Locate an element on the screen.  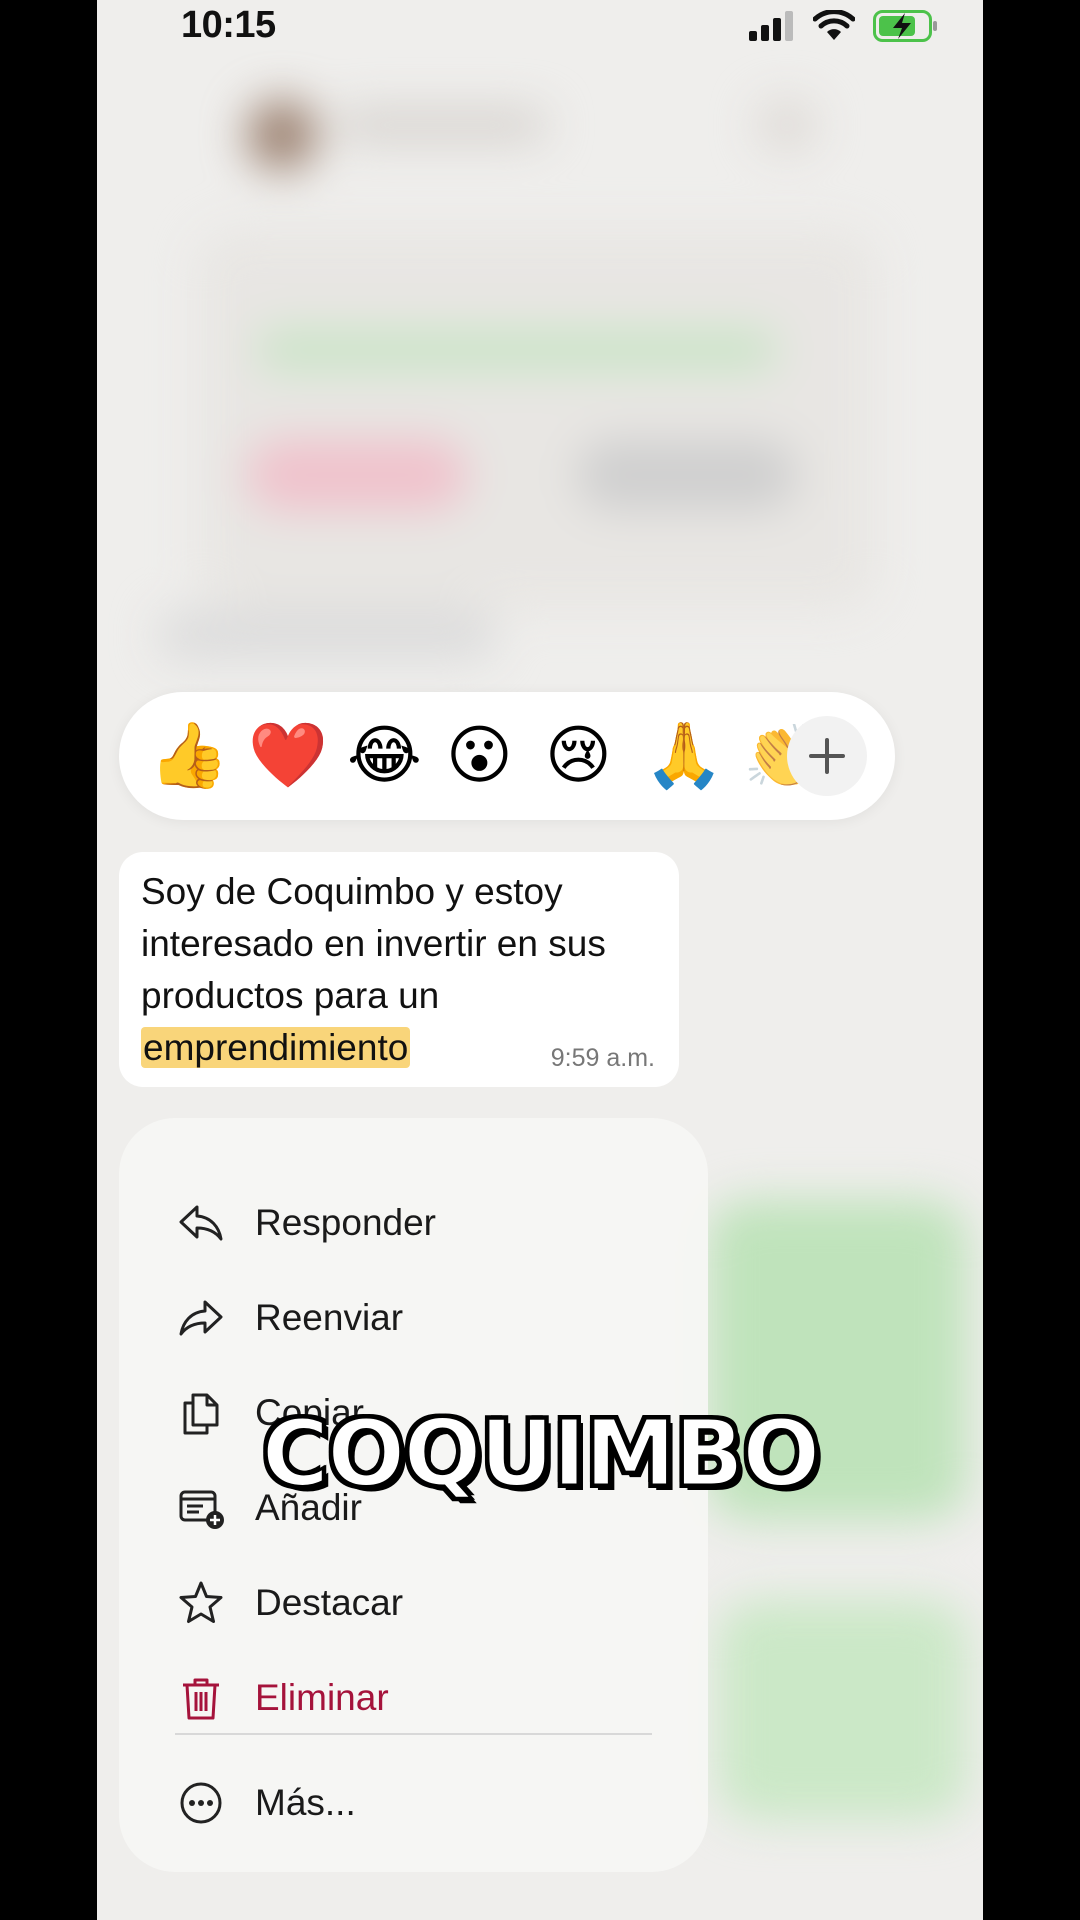
reaction-laughing: 😂 is located at coordinates (396, 756).